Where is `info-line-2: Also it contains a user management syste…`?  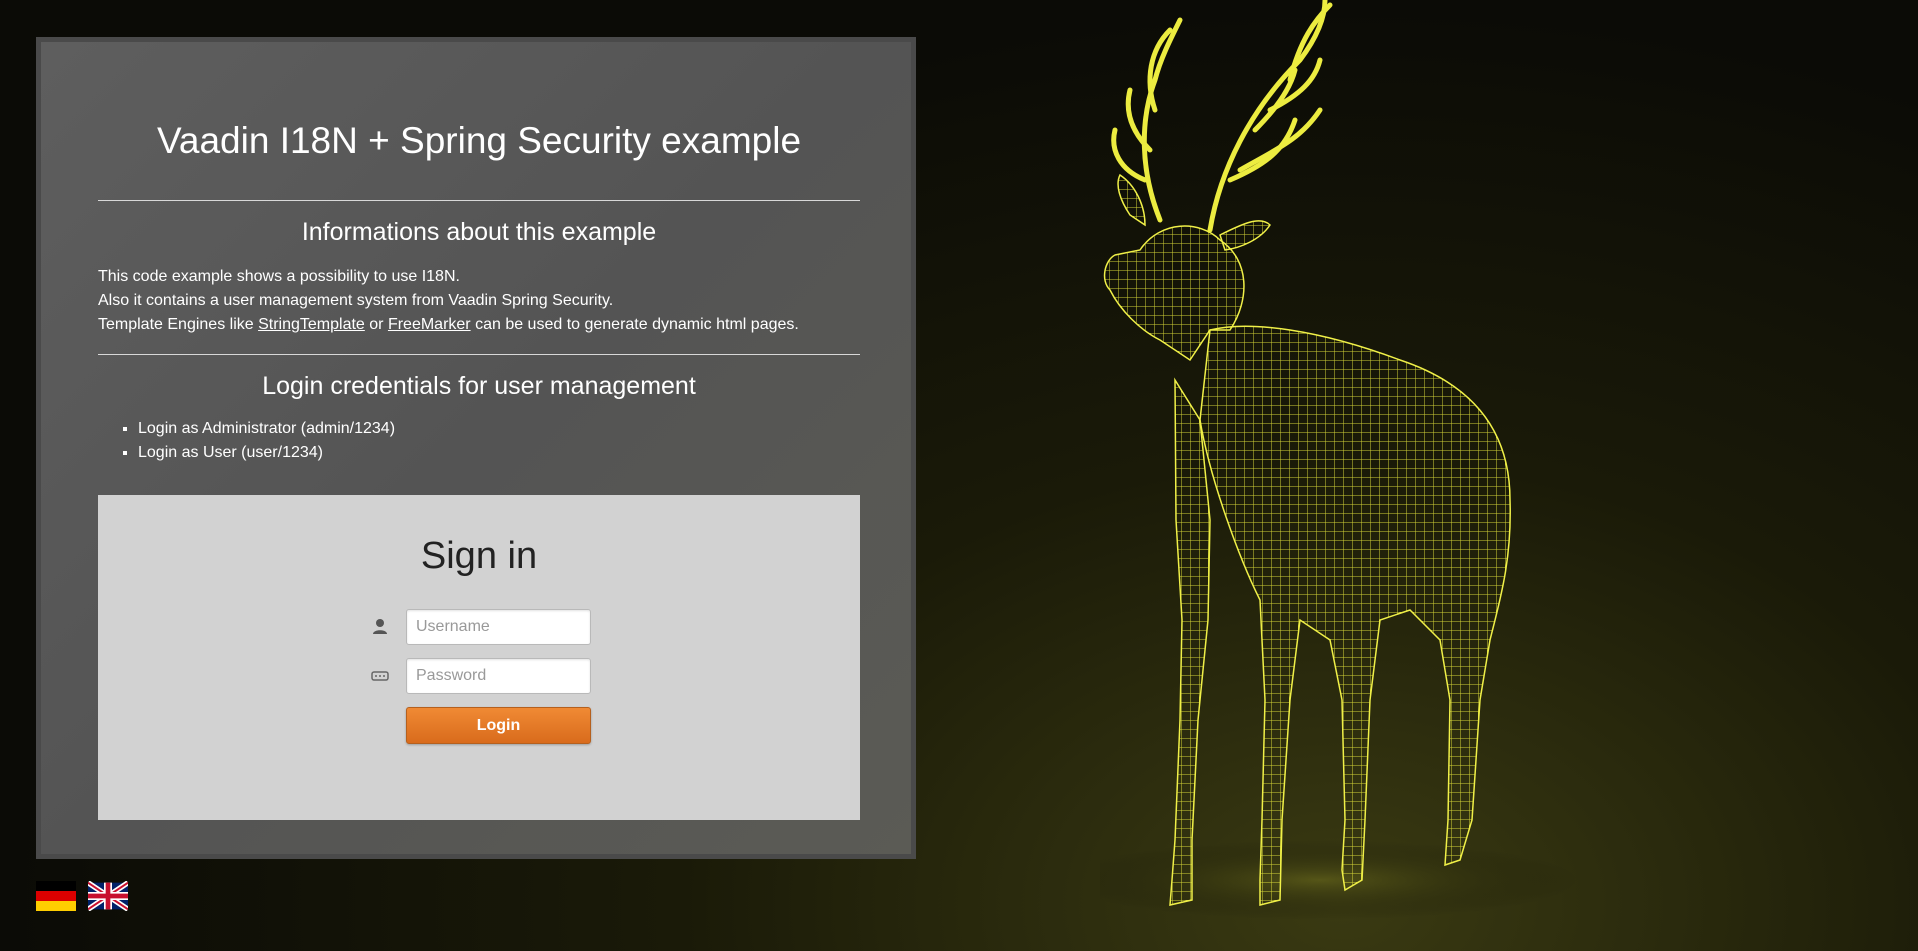
info-line-2: Also it contains a user management syste… is located at coordinates (356, 300).